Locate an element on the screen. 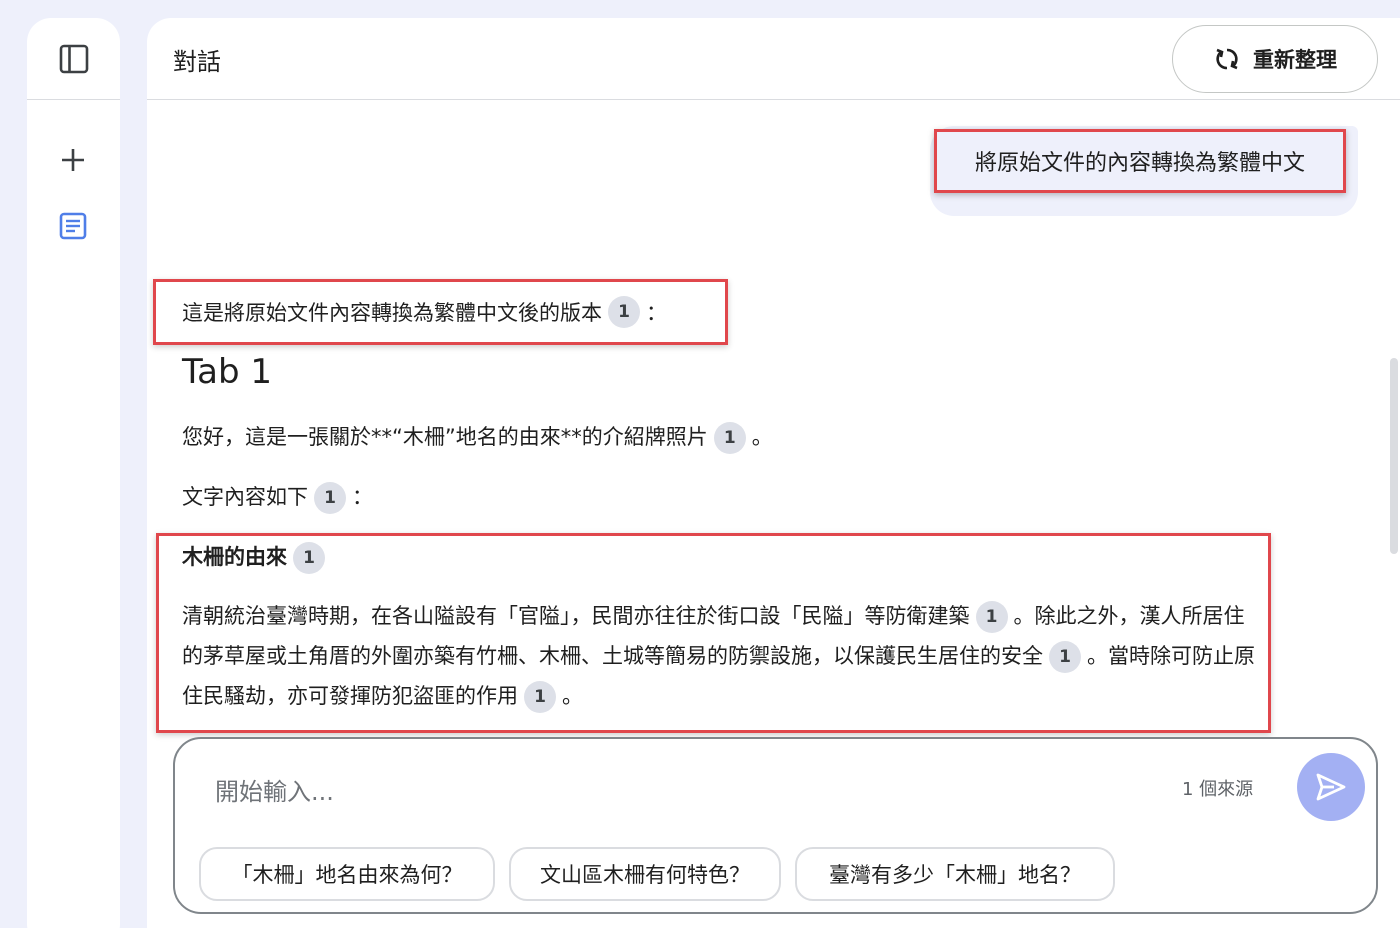  section-text: 。 is located at coordinates (572, 696).